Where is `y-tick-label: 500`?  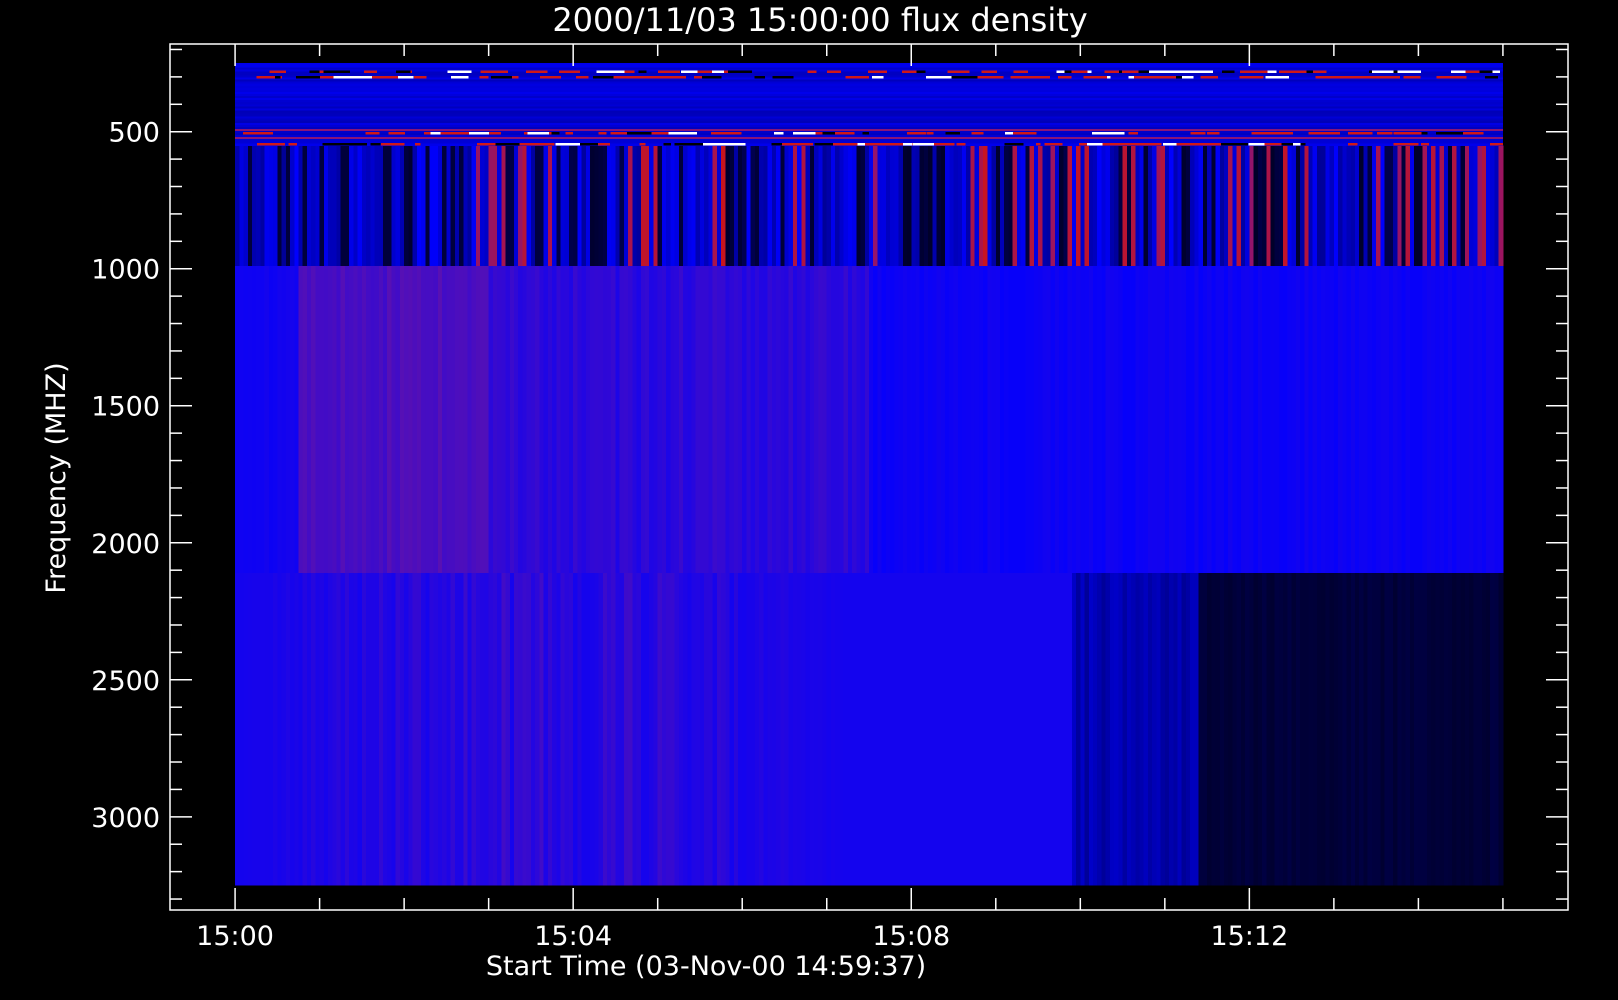 y-tick-label: 500 is located at coordinates (134, 133).